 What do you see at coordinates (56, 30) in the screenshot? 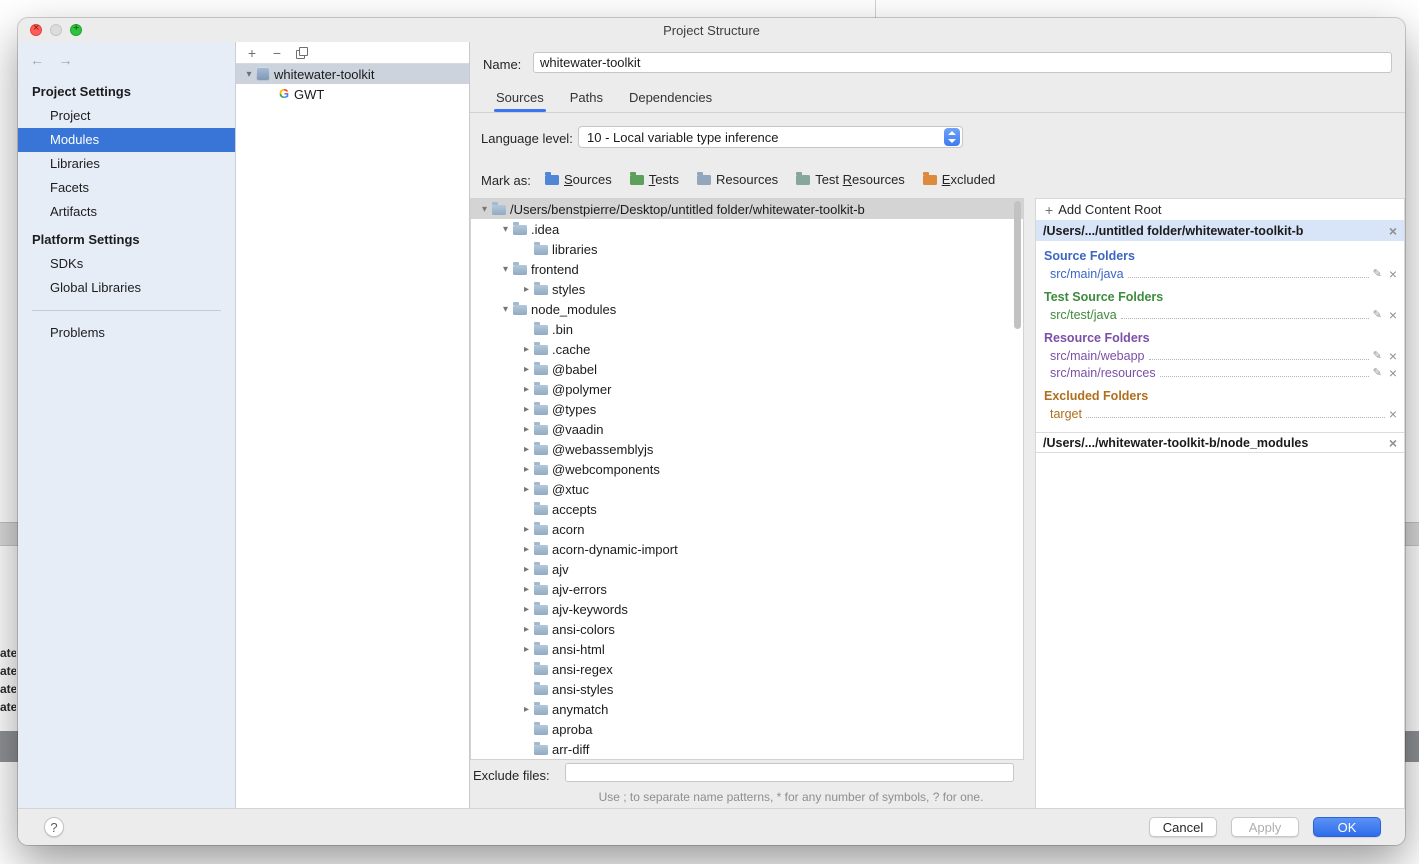
I see `minimize-button` at bounding box center [56, 30].